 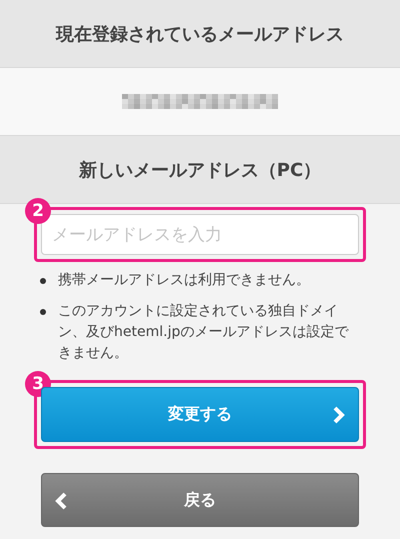 What do you see at coordinates (200, 414) in the screenshot?
I see `submit-button: 変更する` at bounding box center [200, 414].